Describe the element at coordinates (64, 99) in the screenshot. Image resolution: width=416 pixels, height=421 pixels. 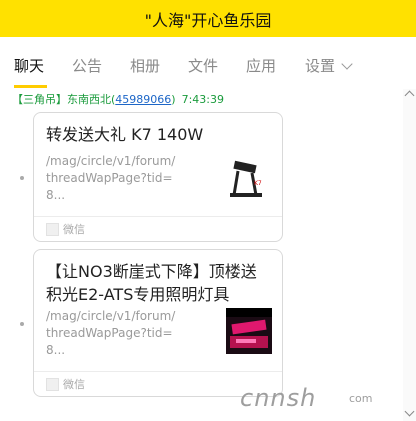
I see `sender-name: 【三角吊】东南西北(` at that location.